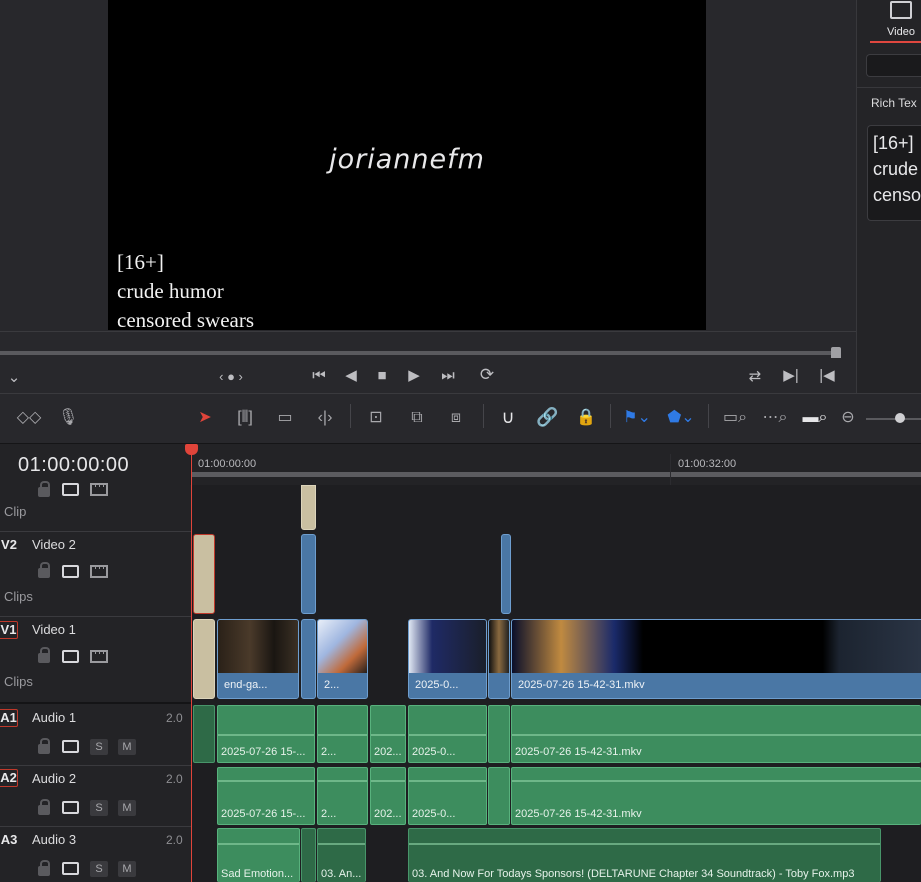 This screenshot has width=921, height=882. Describe the element at coordinates (681, 418) in the screenshot. I see `marker-icon: ⬟⌄` at that location.